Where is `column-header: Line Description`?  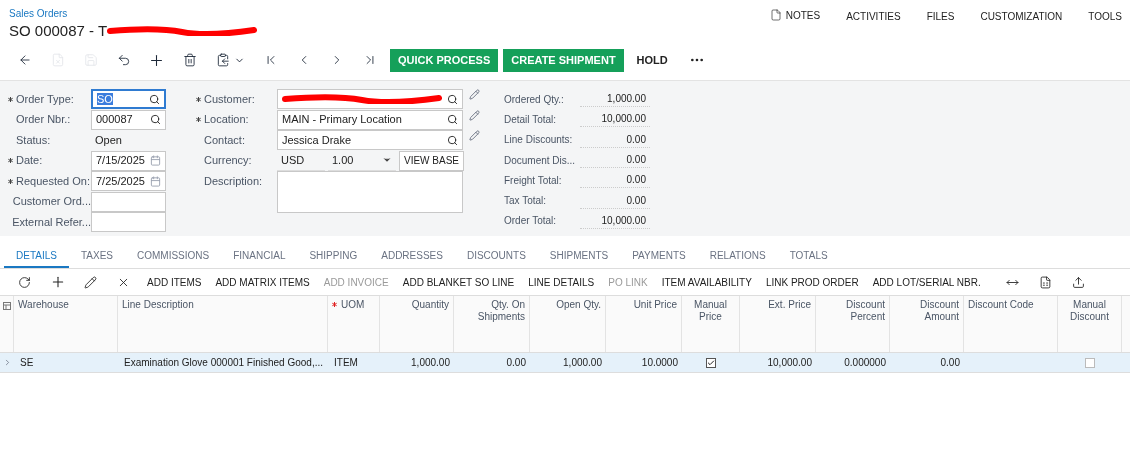 column-header: Line Description is located at coordinates (158, 305).